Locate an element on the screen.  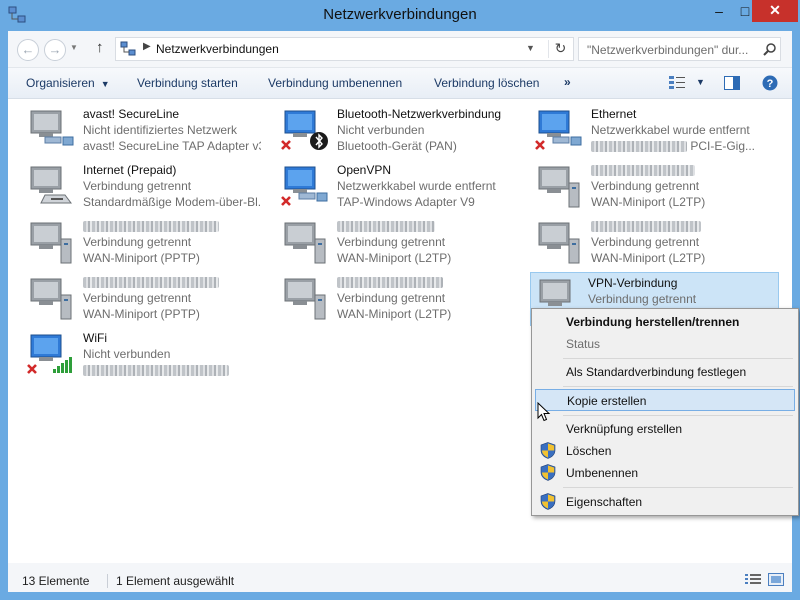
menu-item-status: Status is located at coordinates (665, 344).